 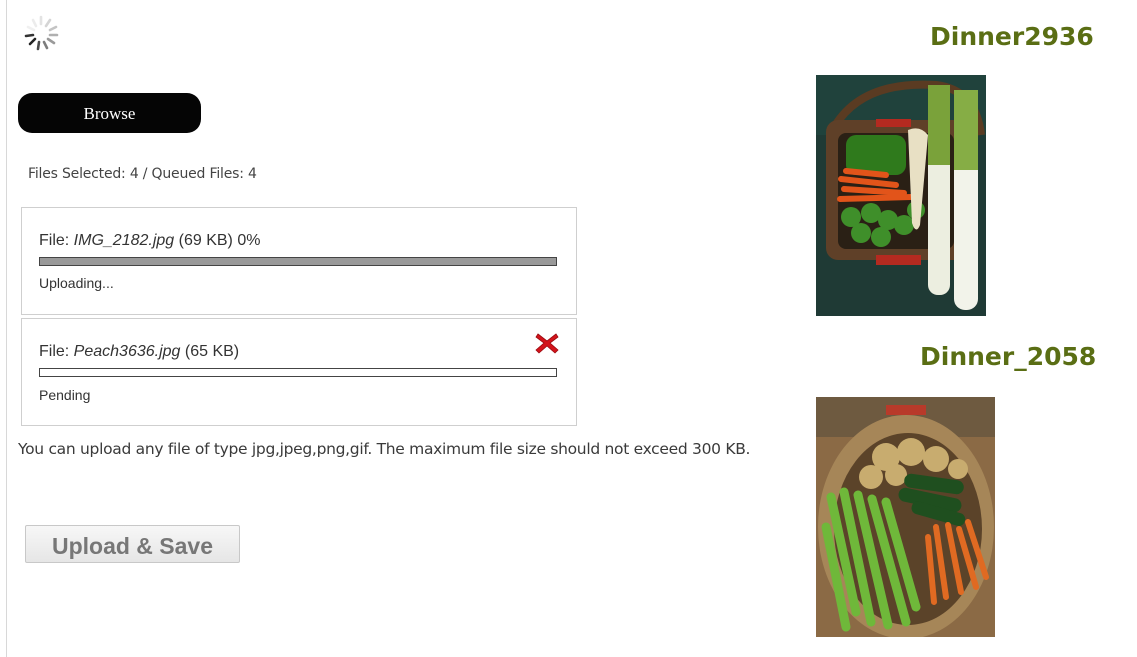 What do you see at coordinates (246, 240) in the screenshot?
I see `file-percent: 0%` at bounding box center [246, 240].